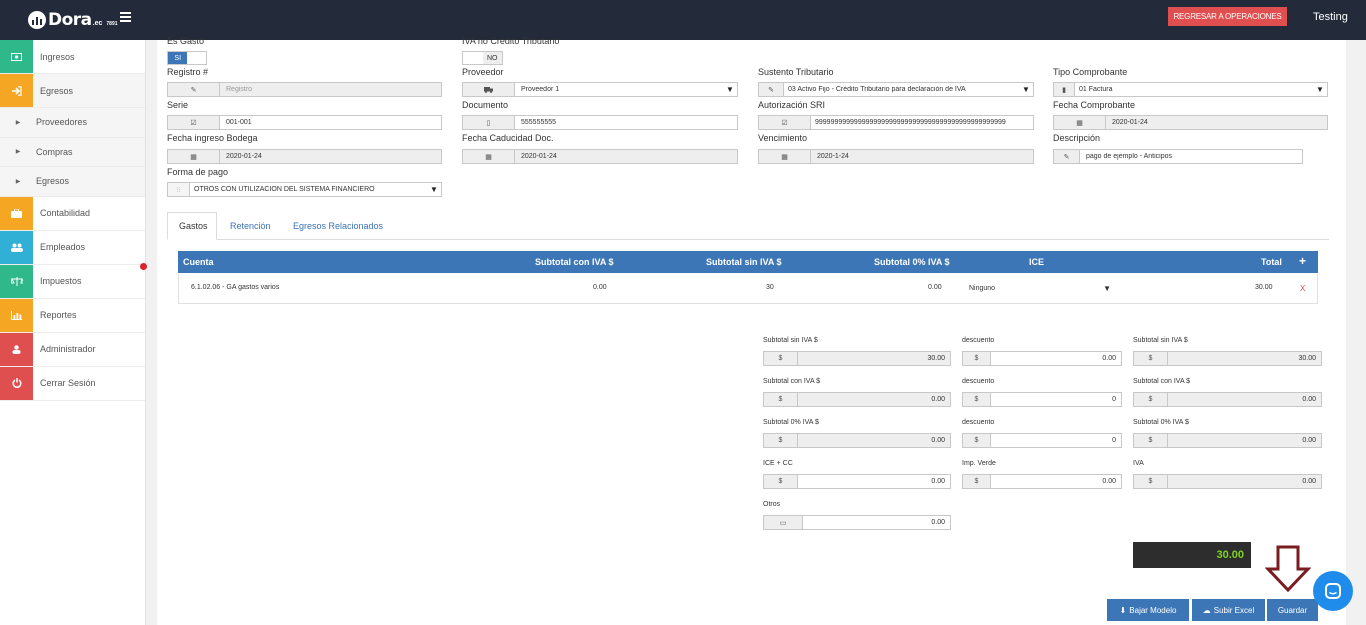 This screenshot has width=1366, height=625. Describe the element at coordinates (16, 383) in the screenshot. I see `power-icon` at that location.